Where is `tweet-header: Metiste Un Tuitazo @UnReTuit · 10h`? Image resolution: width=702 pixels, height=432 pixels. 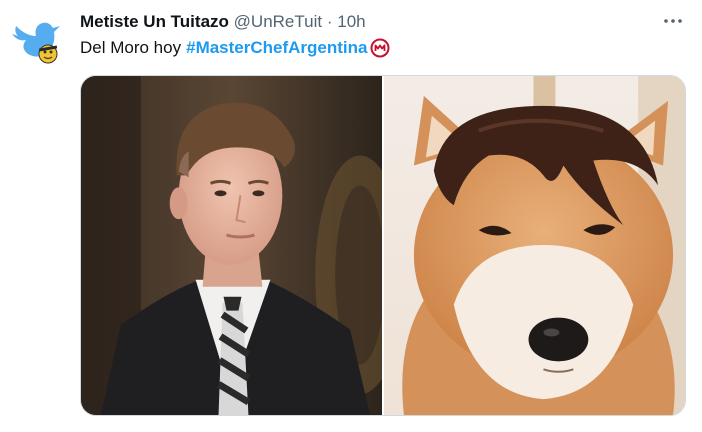 tweet-header: Metiste Un Tuitazo @UnReTuit · 10h is located at coordinates (223, 22).